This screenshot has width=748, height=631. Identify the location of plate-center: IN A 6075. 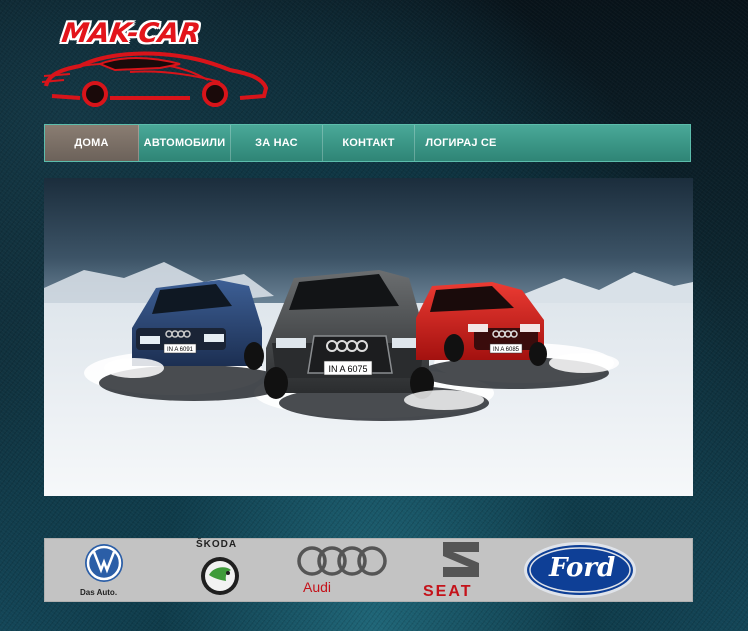
(347, 369).